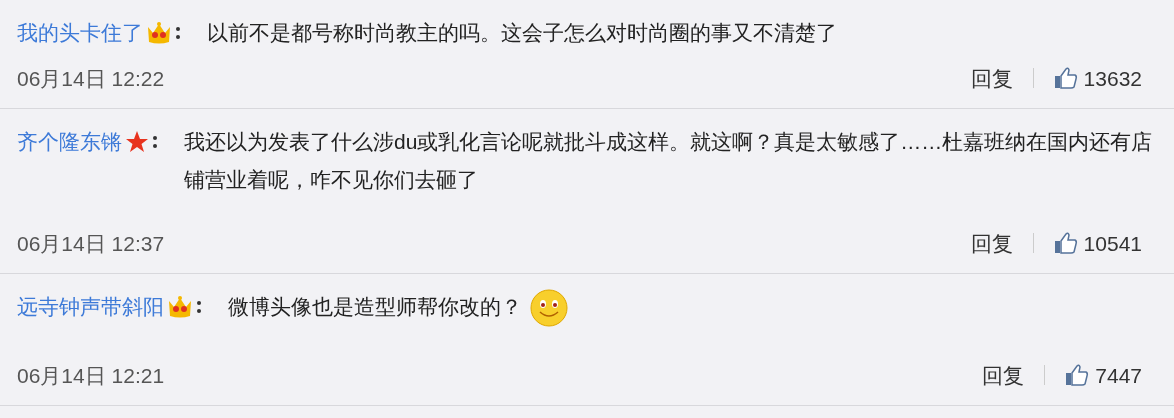 The height and width of the screenshot is (418, 1174). Describe the element at coordinates (522, 32) in the screenshot. I see `comment-text: 以前不是都号称时尚教主的吗。这会子怎么对时尚圈的事又不清楚了` at that location.